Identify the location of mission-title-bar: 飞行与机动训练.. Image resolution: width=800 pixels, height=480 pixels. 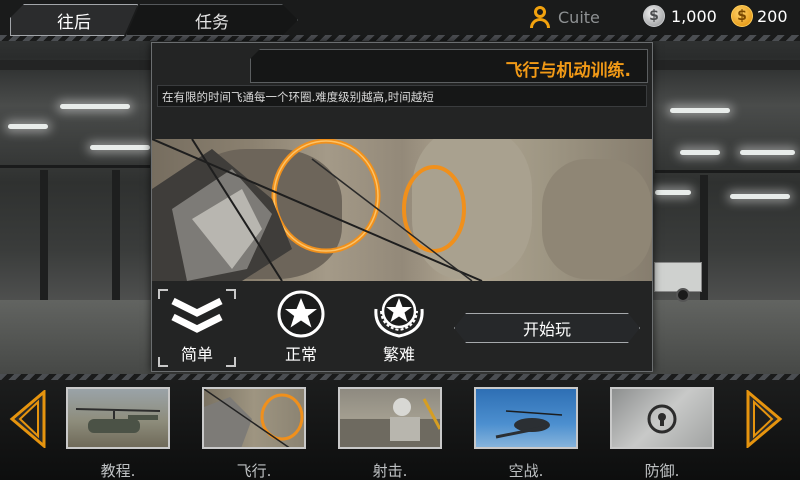
(449, 66).